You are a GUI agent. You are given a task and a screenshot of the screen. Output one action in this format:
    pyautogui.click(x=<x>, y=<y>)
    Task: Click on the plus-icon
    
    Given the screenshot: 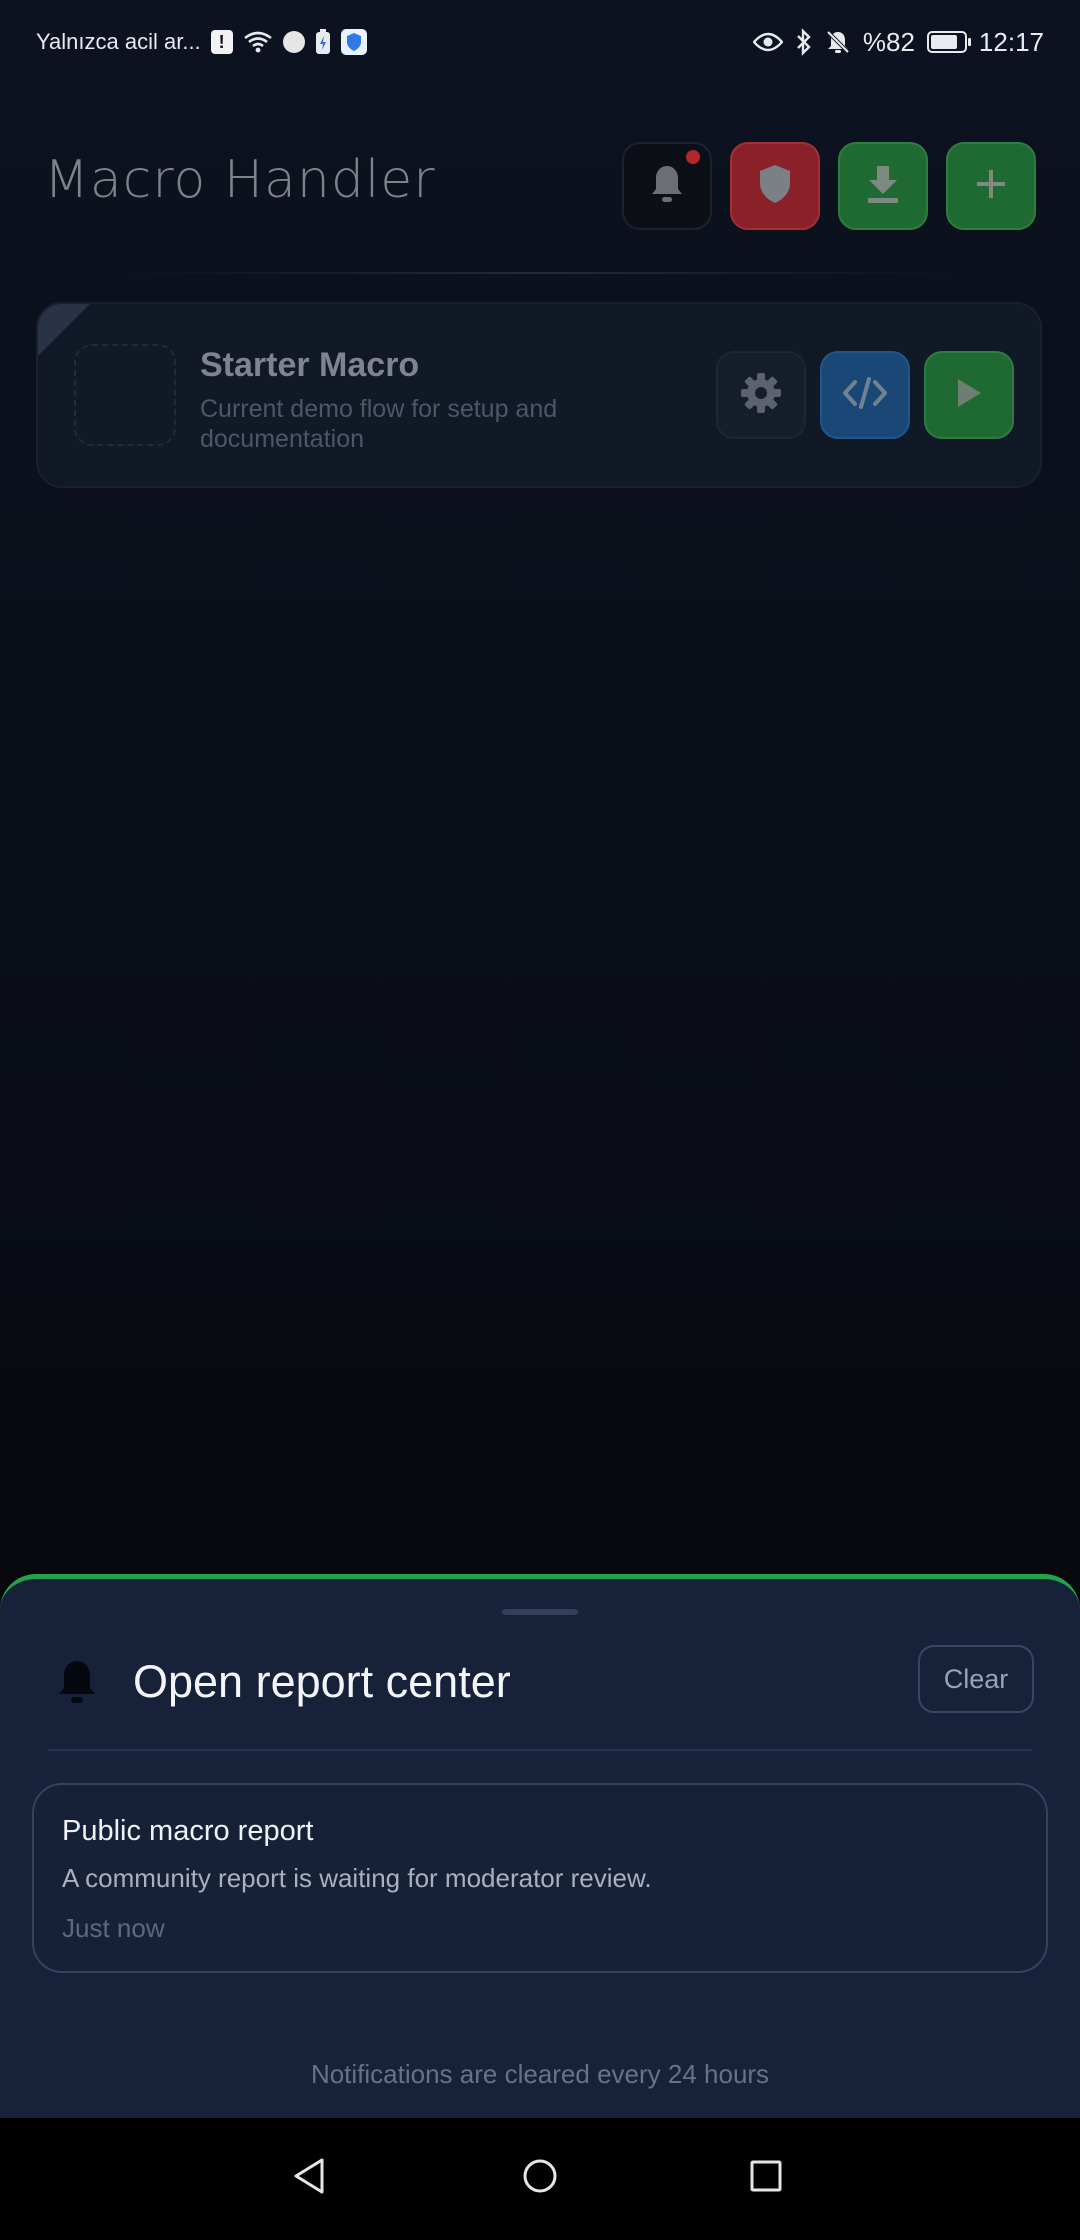 What is the action you would take?
    pyautogui.click(x=991, y=186)
    